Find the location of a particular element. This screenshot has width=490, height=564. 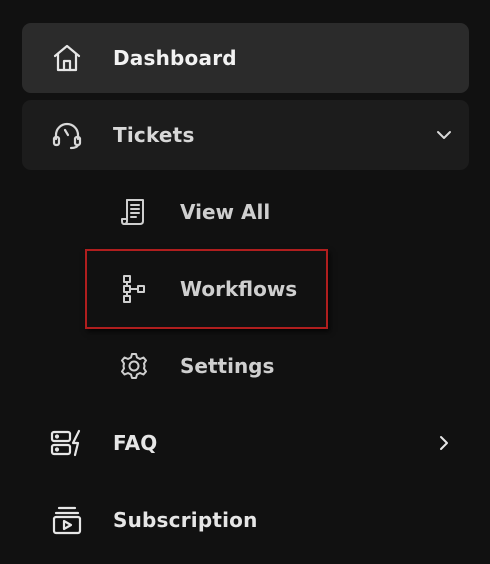

sidebar-subitem-label: Workflows is located at coordinates (239, 289).